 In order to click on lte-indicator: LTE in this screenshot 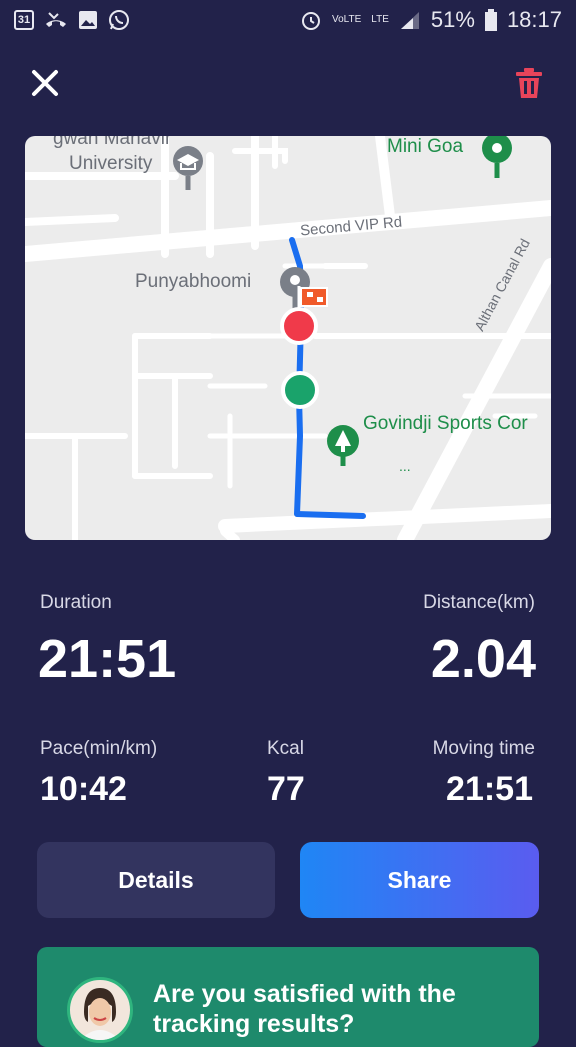, I will do `click(380, 19)`.